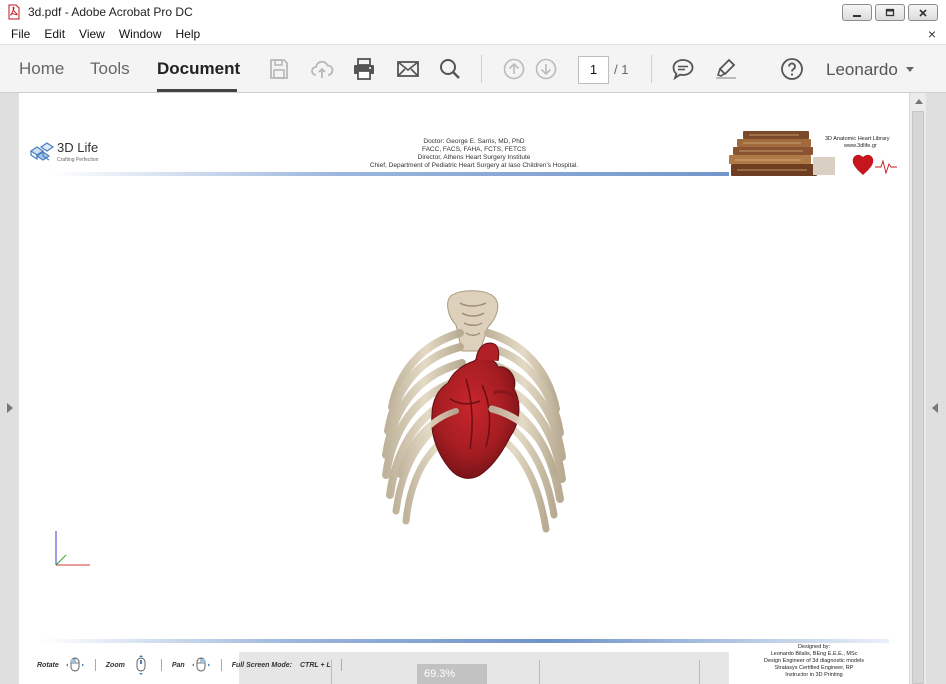 The height and width of the screenshot is (684, 946). I want to click on user-account-menu: Leonardo, so click(862, 70).